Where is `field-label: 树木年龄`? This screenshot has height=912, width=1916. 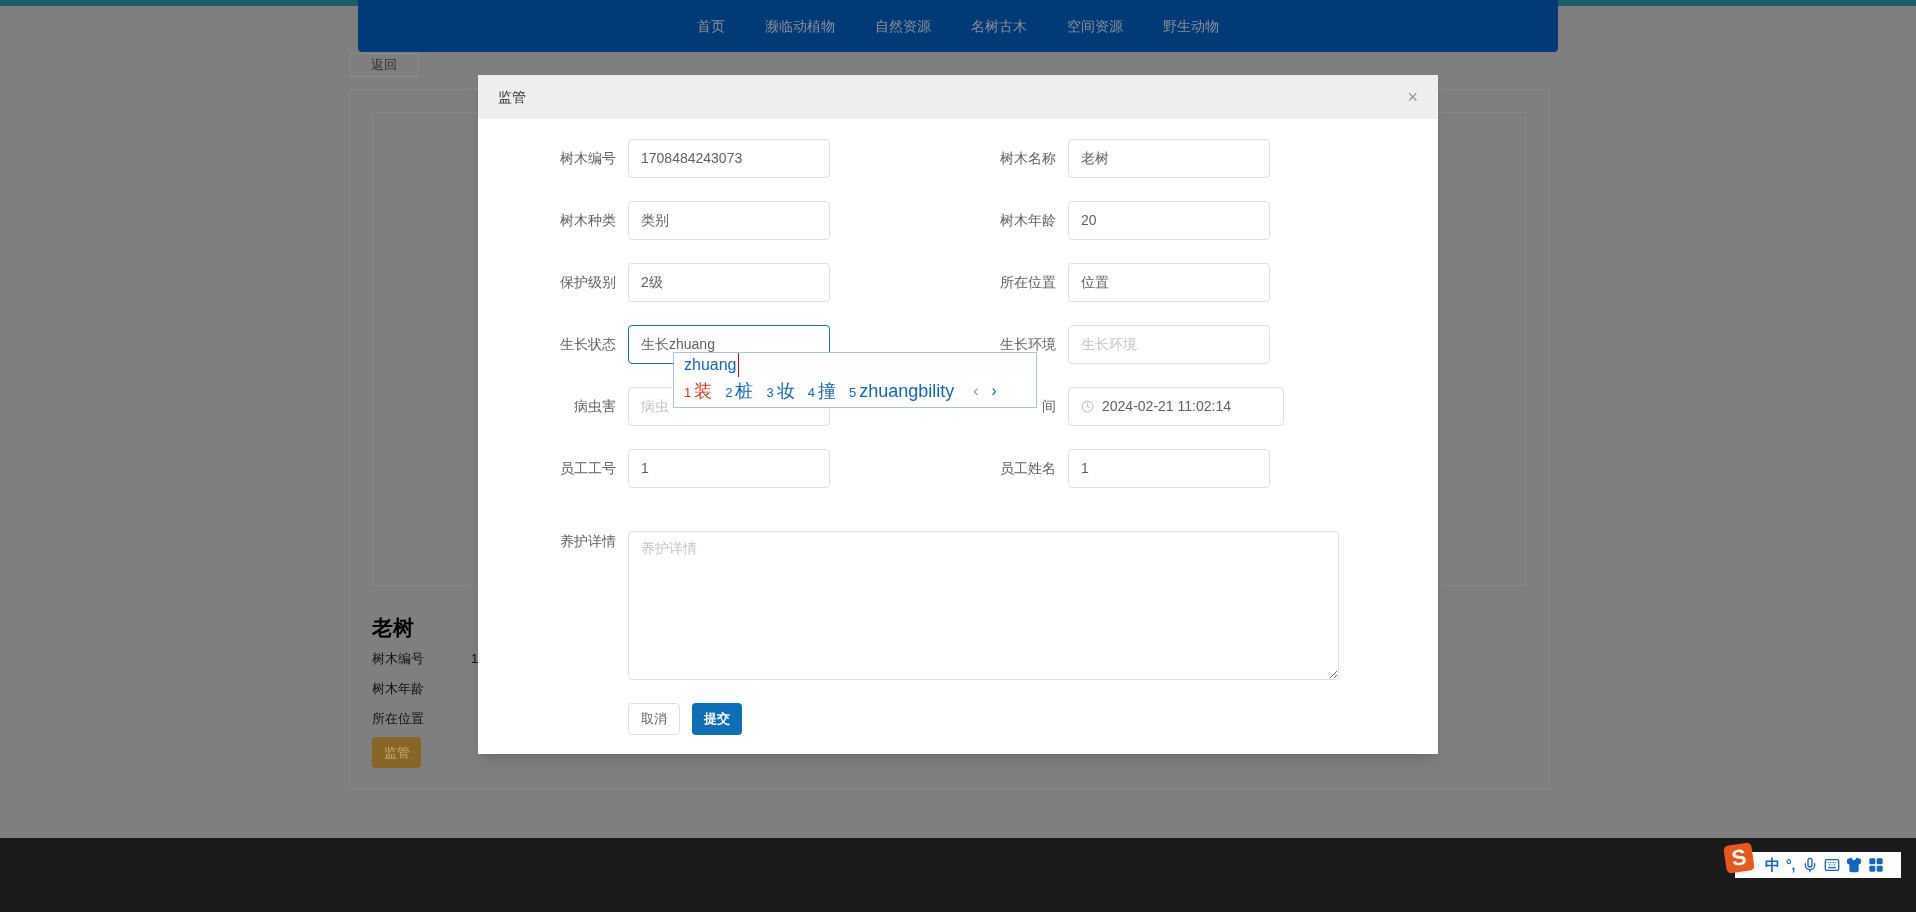
field-label: 树木年龄 is located at coordinates (1028, 220).